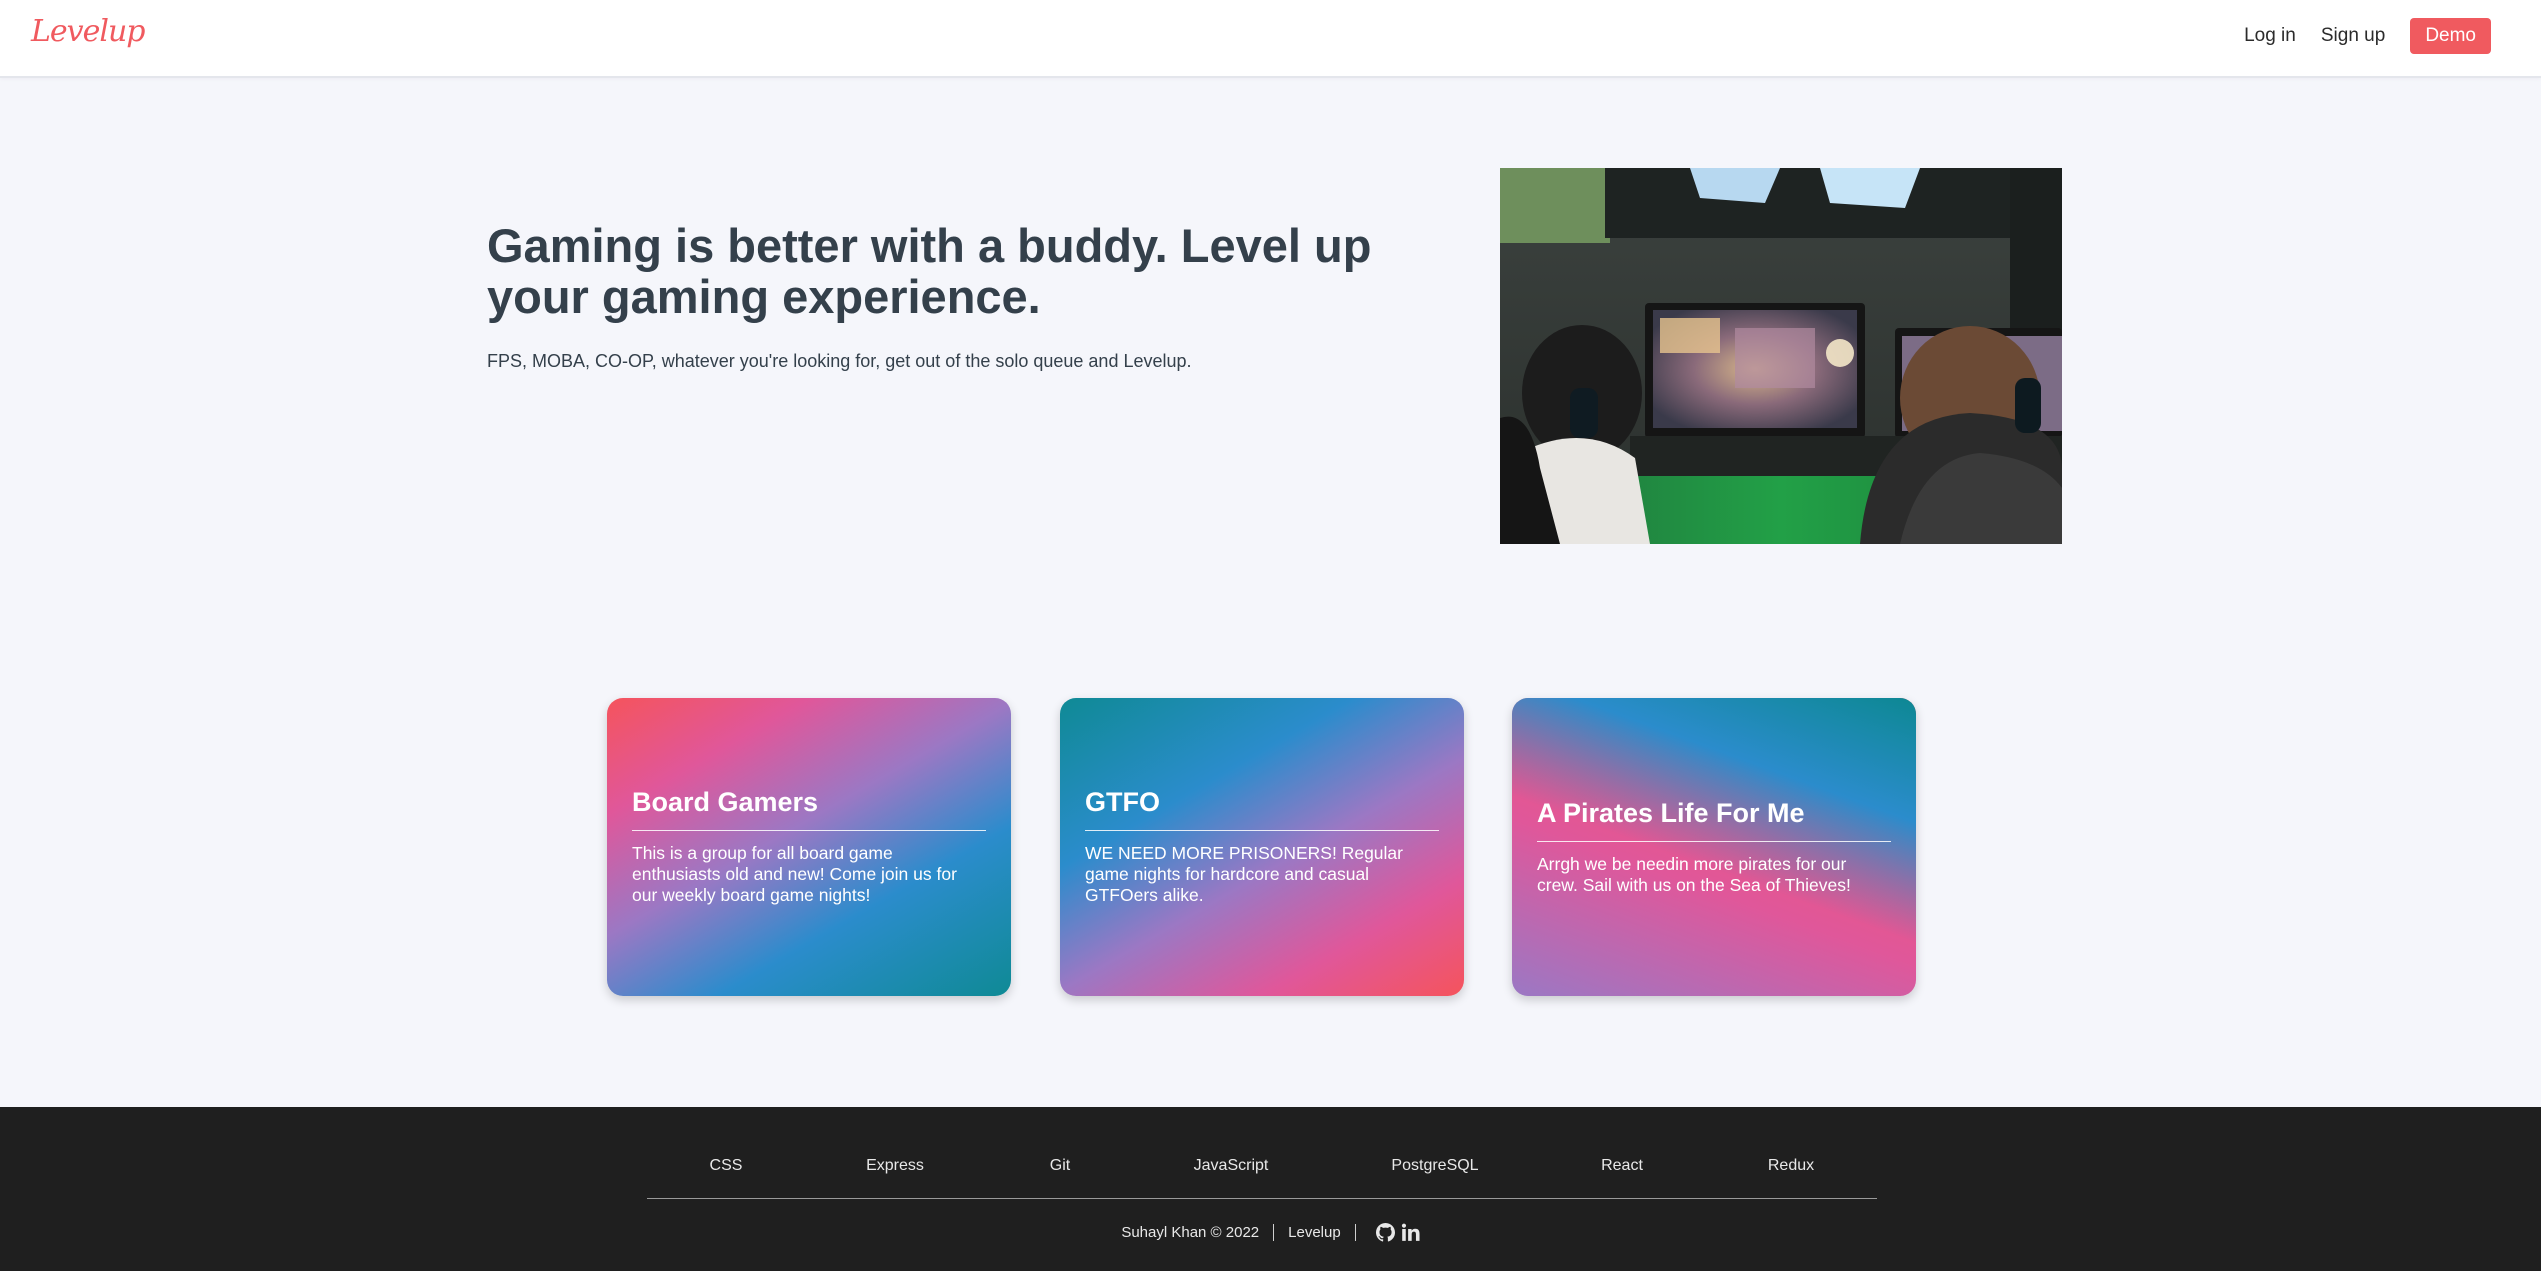  I want to click on tech-css: CSS, so click(726, 1165).